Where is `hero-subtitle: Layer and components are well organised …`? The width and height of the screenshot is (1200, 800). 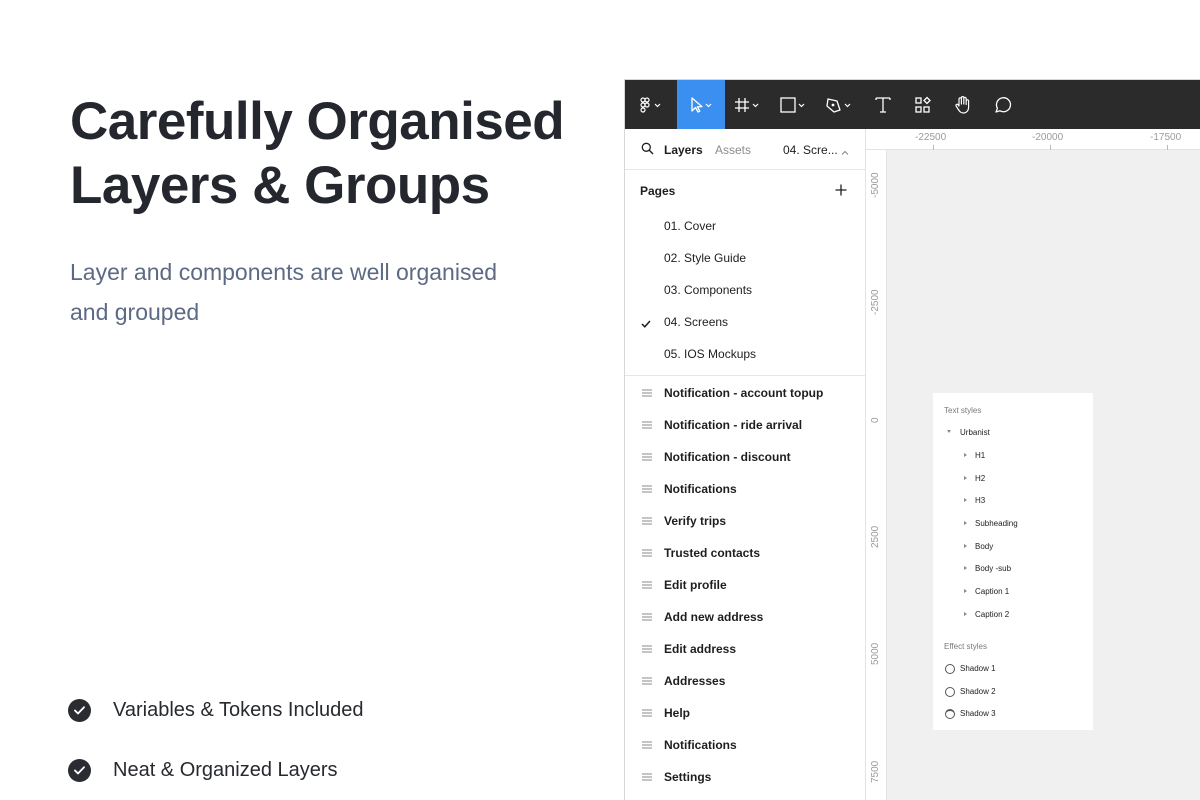 hero-subtitle: Layer and components are well organised … is located at coordinates (330, 292).